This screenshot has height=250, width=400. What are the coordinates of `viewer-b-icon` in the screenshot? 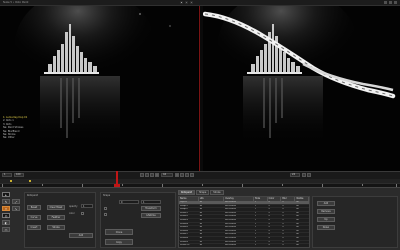 It's located at (186, 2).